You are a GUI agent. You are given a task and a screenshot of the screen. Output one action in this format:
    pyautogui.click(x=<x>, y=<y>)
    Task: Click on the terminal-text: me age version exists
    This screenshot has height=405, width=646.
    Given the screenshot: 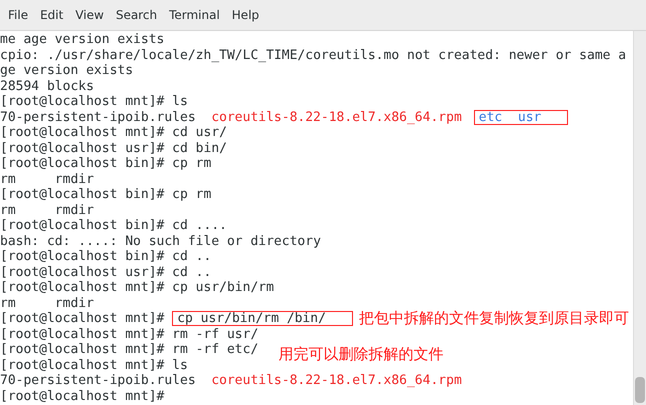 What is the action you would take?
    pyautogui.click(x=82, y=40)
    